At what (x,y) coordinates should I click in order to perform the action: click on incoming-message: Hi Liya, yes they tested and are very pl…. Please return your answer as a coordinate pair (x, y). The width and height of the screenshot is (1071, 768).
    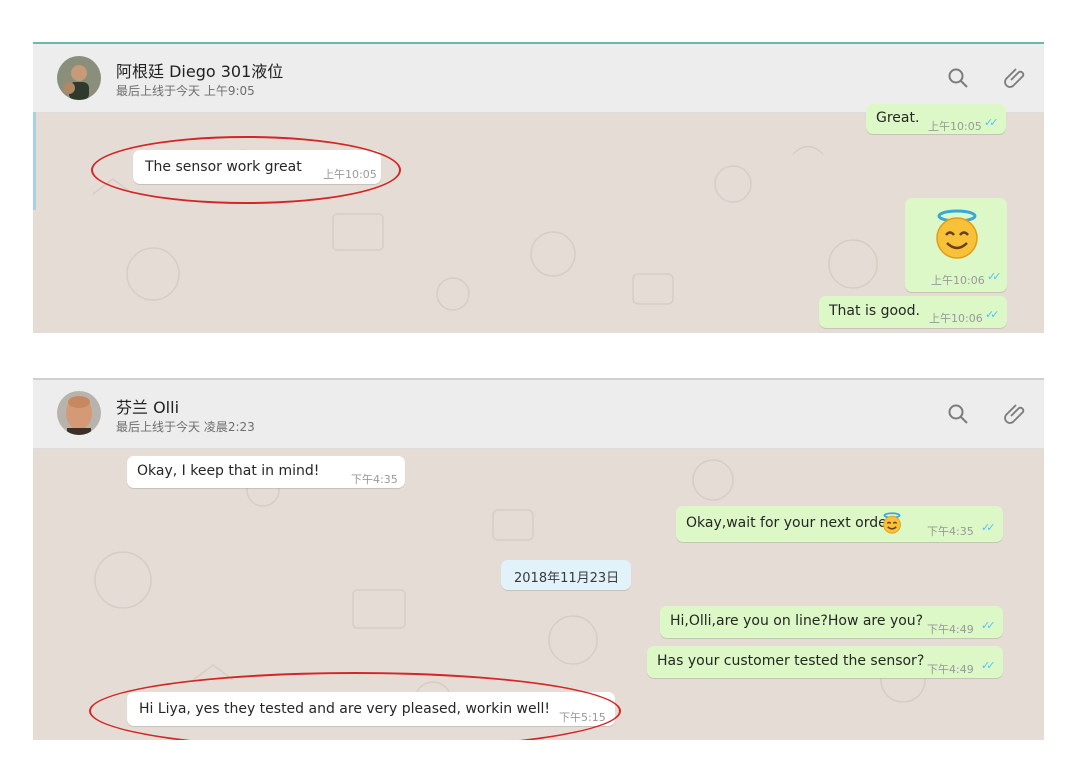
    Looking at the image, I should click on (371, 709).